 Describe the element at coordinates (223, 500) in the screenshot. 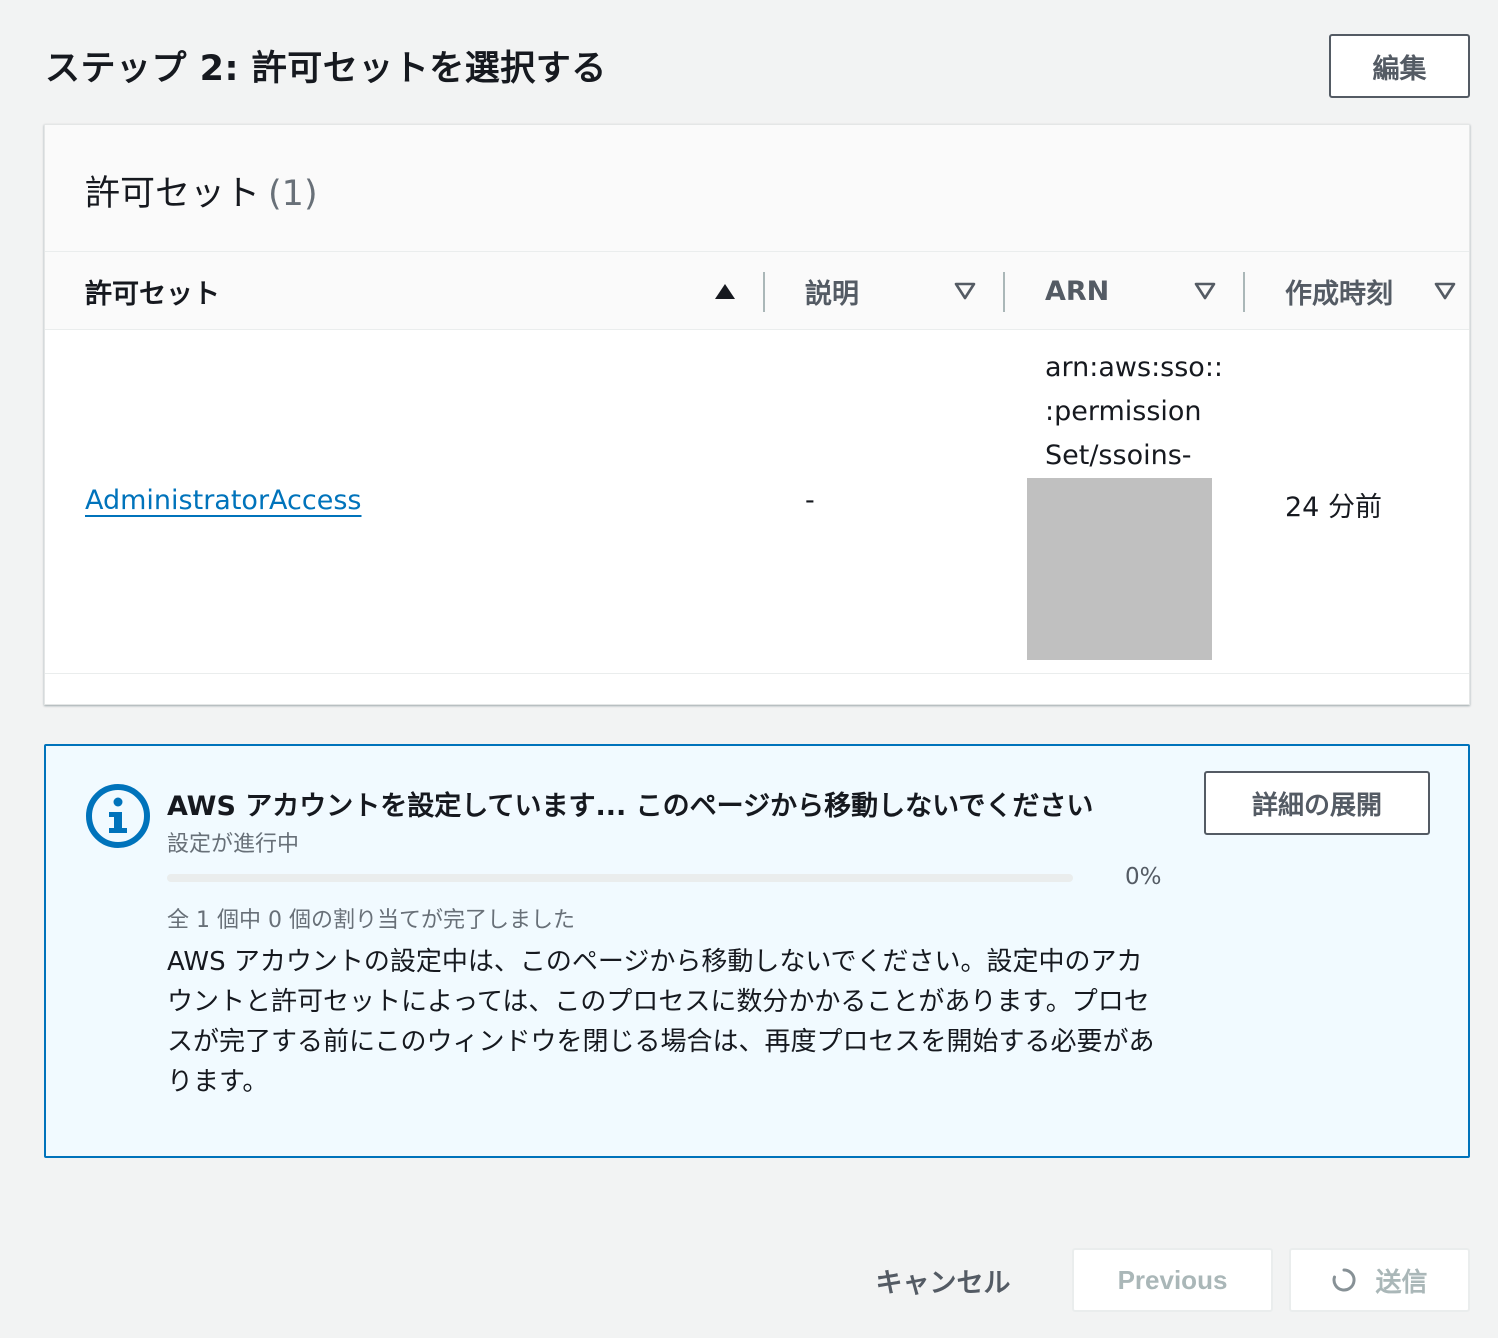

I see `permission-set-link: AdministratorAccess` at that location.